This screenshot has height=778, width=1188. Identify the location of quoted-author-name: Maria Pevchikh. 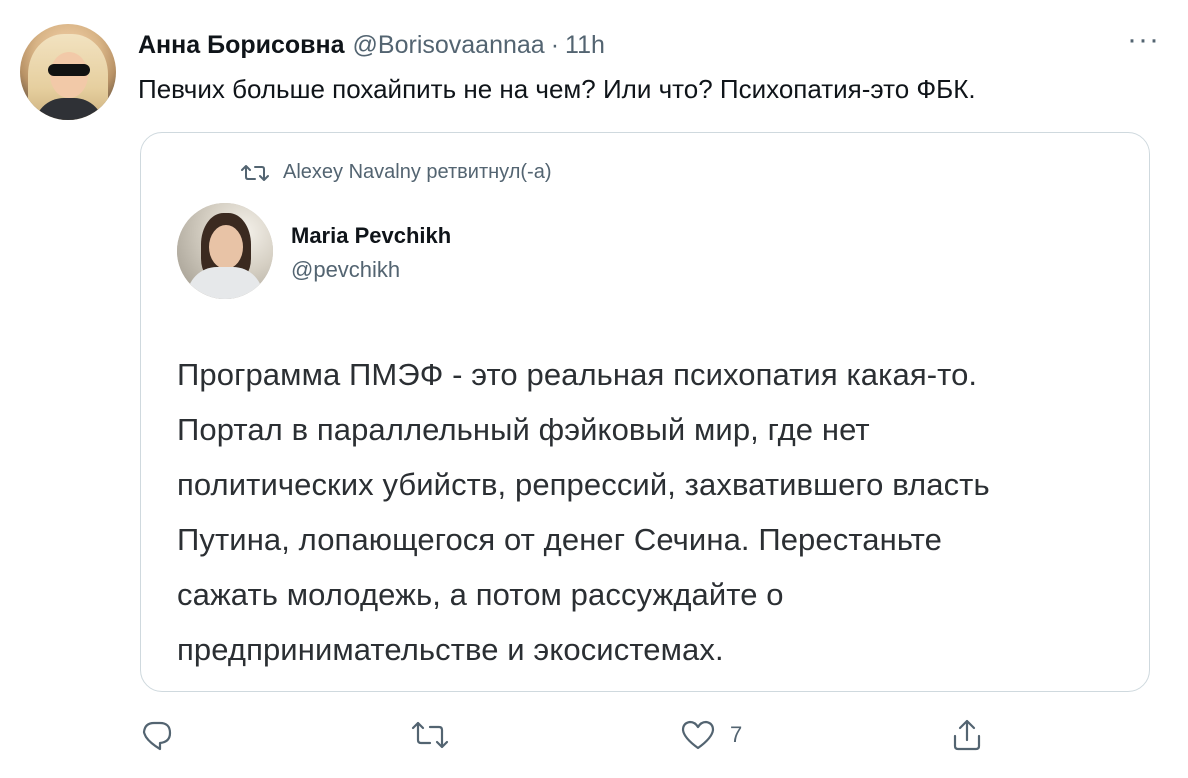
(371, 236).